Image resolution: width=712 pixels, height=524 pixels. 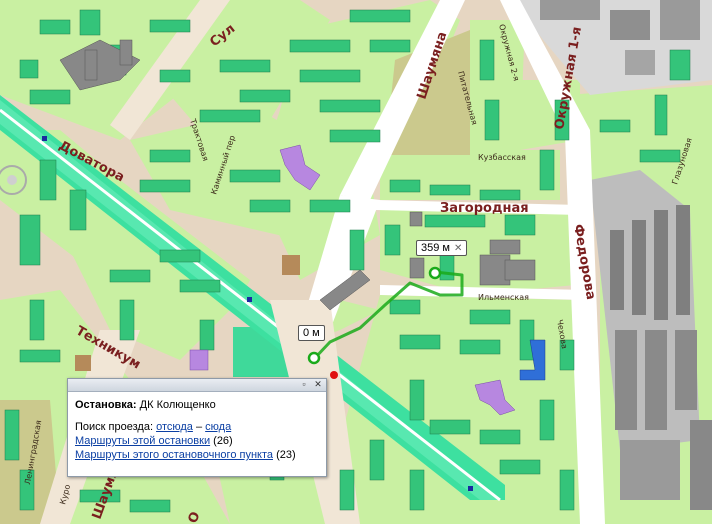 What do you see at coordinates (334, 375) in the screenshot?
I see `stop-marker` at bounding box center [334, 375].